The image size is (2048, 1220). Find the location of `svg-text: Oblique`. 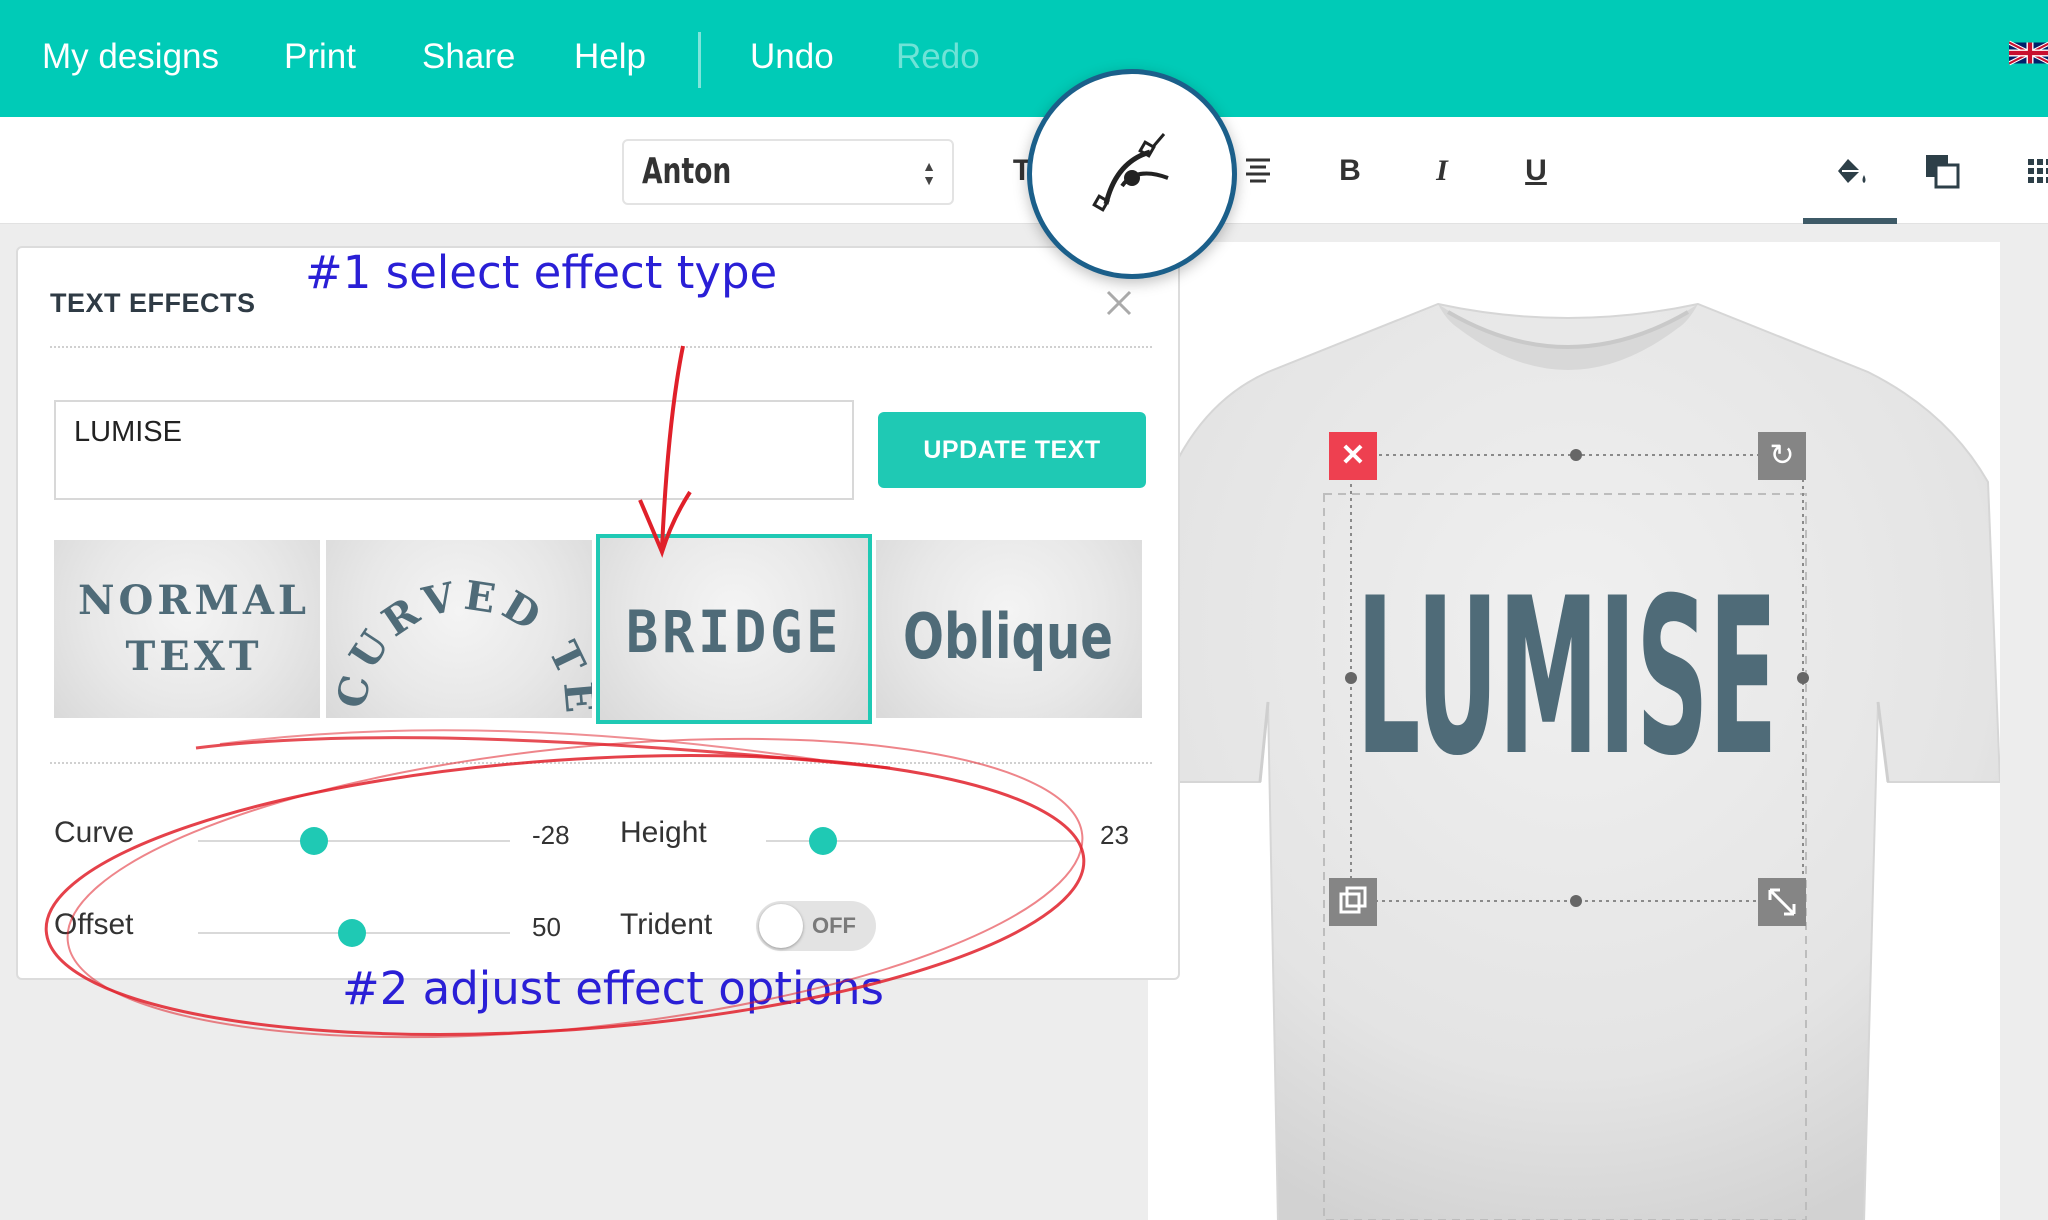

svg-text: Oblique is located at coordinates (1008, 636).